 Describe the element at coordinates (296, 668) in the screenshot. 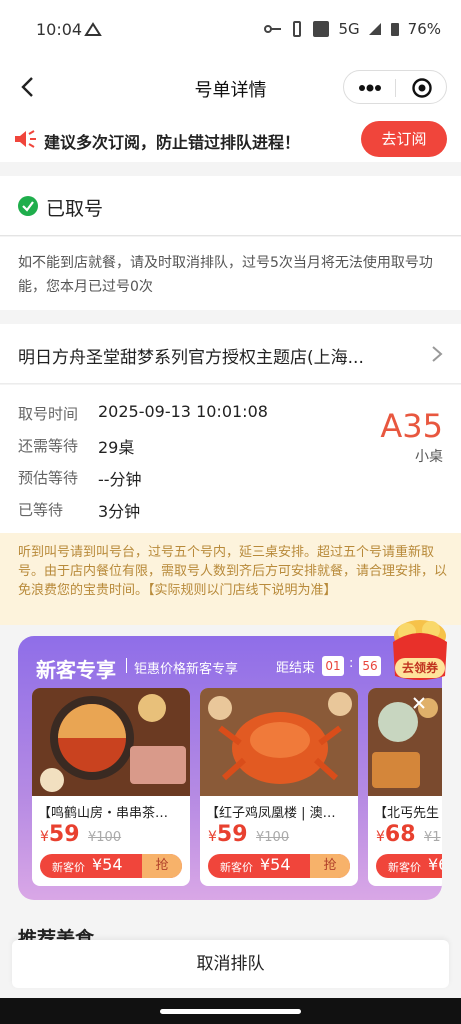

I see `countdown-label: 距结束` at that location.